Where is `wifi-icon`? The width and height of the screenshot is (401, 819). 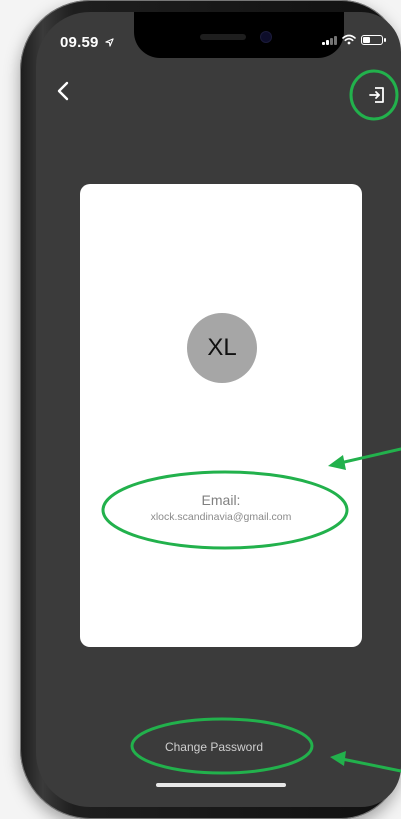
wifi-icon is located at coordinates (349, 39).